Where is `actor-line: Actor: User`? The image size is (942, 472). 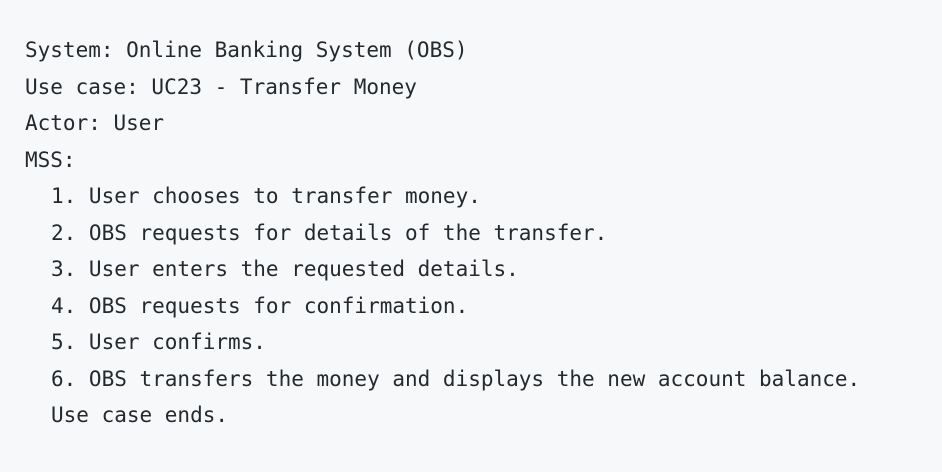 actor-line: Actor: User is located at coordinates (95, 123).